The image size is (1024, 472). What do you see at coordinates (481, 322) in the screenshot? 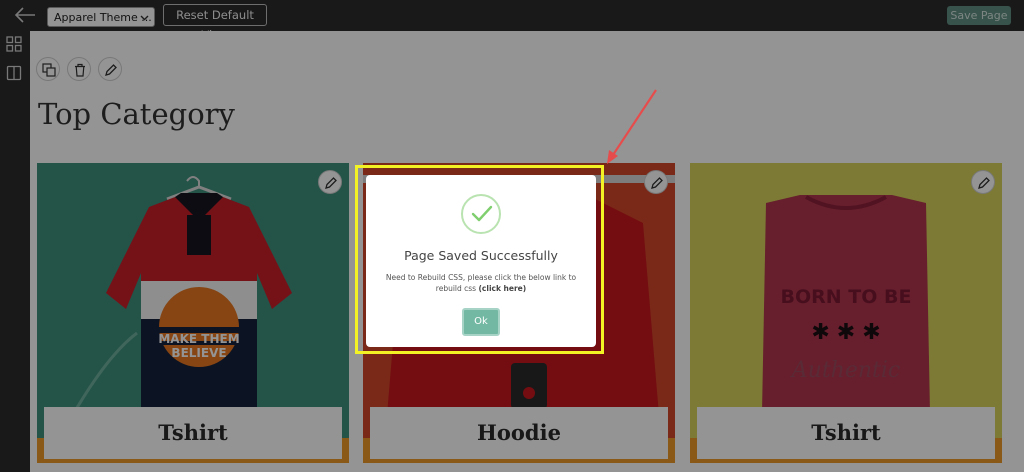
I see `ok-button: Ok` at bounding box center [481, 322].